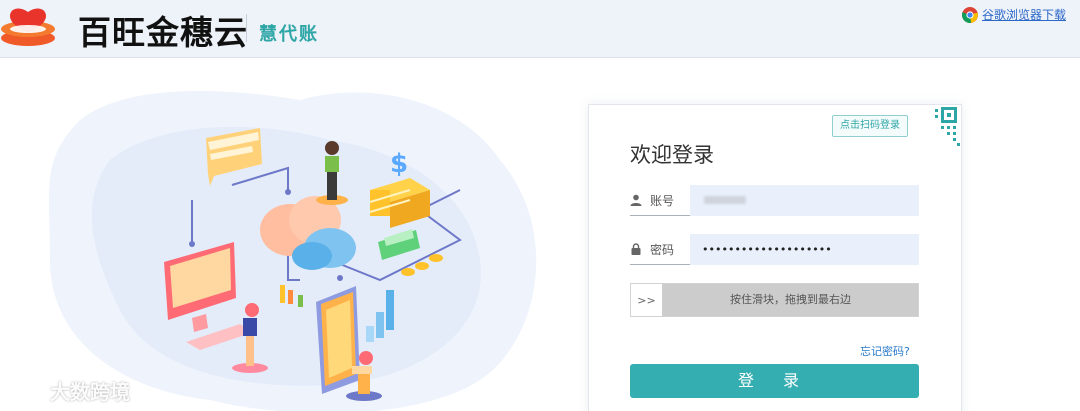  What do you see at coordinates (23, 389) in the screenshot?
I see `watermark-logo-icon` at bounding box center [23, 389].